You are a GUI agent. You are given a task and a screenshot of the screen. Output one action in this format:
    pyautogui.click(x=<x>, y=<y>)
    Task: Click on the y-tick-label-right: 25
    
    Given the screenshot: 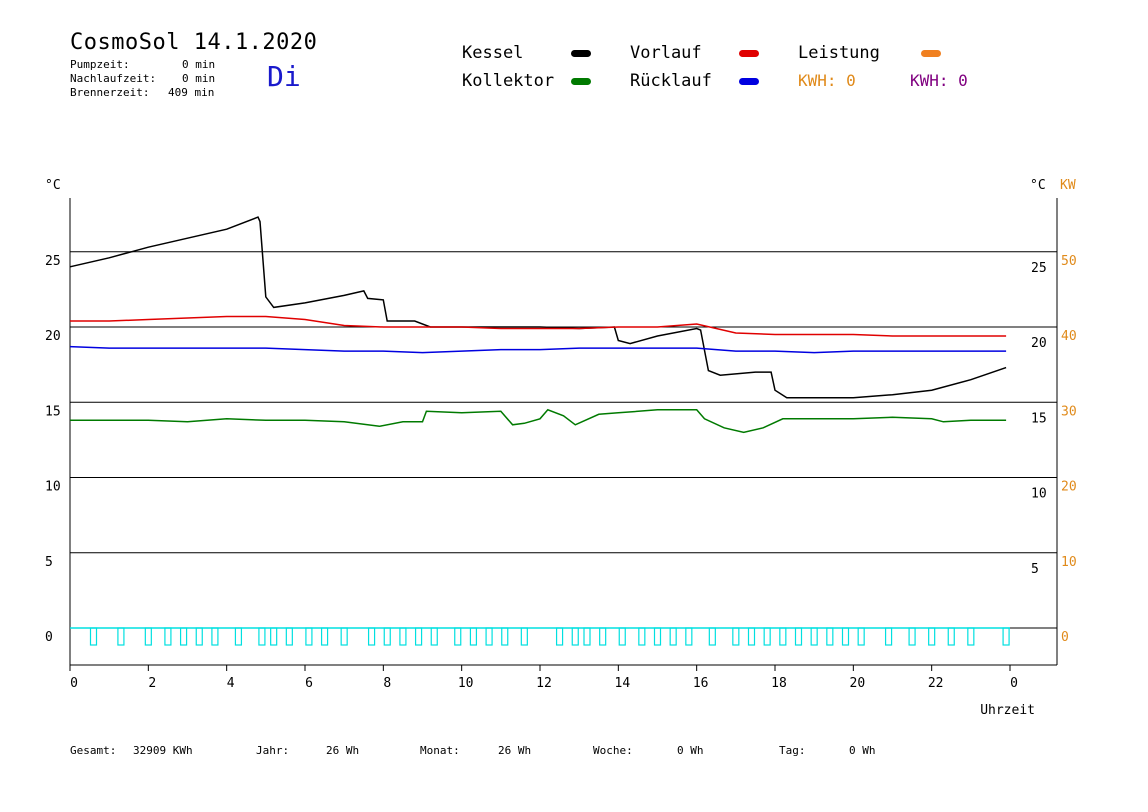 What is the action you would take?
    pyautogui.click(x=1039, y=268)
    